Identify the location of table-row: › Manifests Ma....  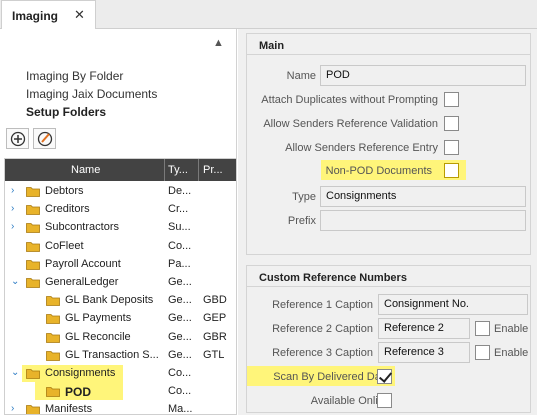
(120, 408).